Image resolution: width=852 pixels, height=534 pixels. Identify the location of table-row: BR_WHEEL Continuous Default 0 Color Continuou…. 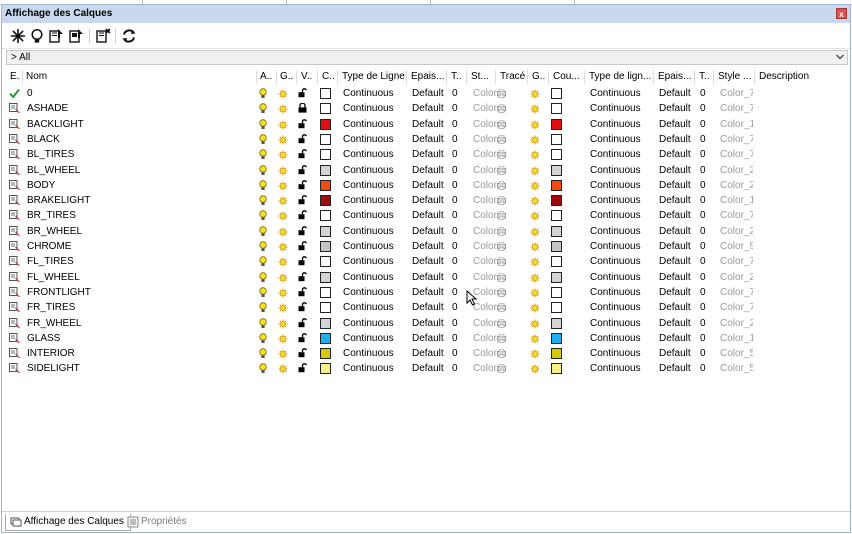
(426, 231).